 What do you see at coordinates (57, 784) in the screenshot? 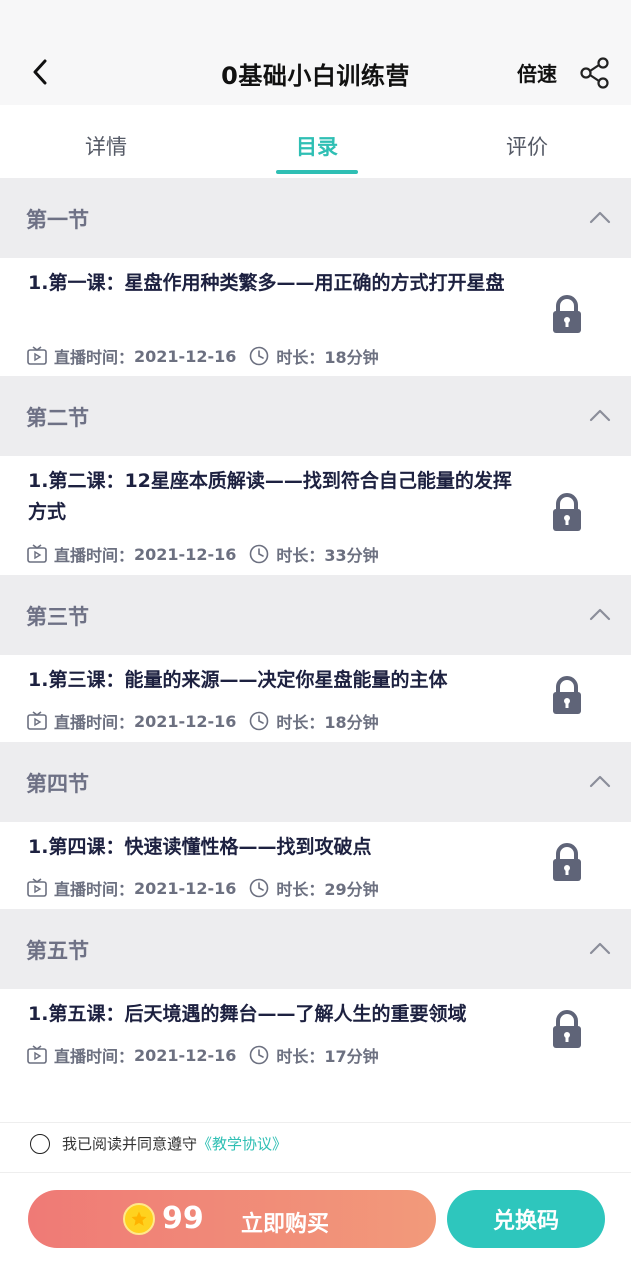
I see `section-title: 第四节` at bounding box center [57, 784].